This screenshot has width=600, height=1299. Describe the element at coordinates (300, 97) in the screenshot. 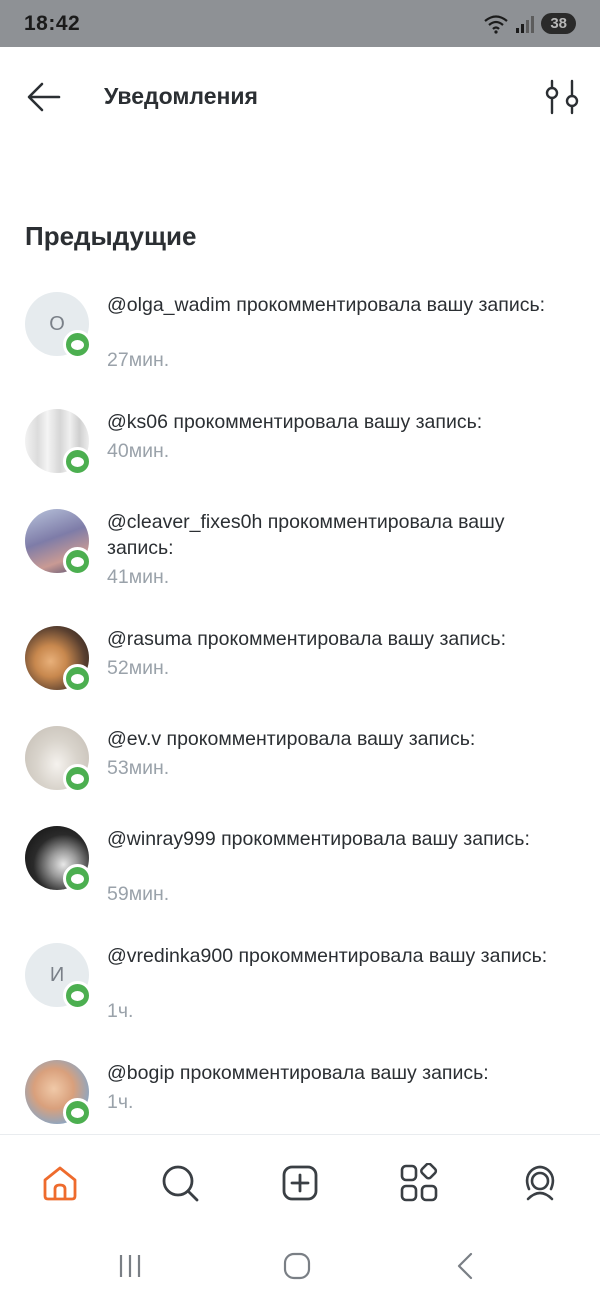

I see `app-header: Уведомления` at that location.